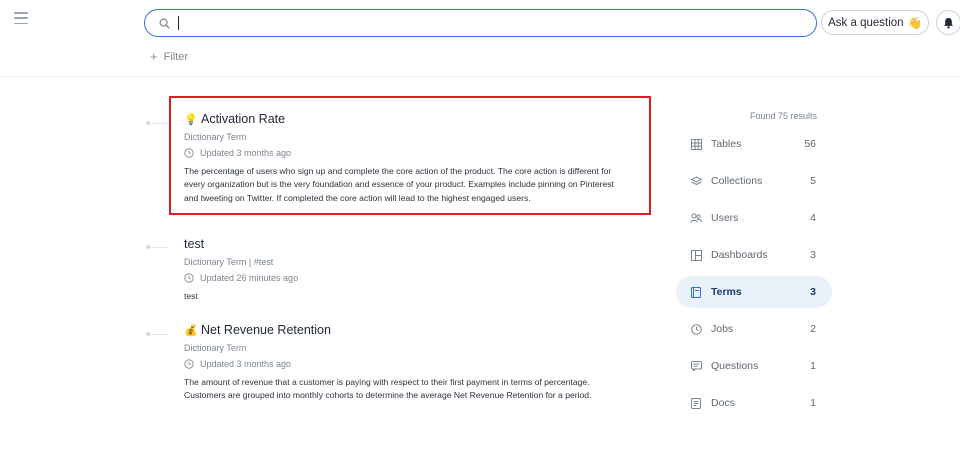  Describe the element at coordinates (726, 144) in the screenshot. I see `facet-label: Tables` at that location.